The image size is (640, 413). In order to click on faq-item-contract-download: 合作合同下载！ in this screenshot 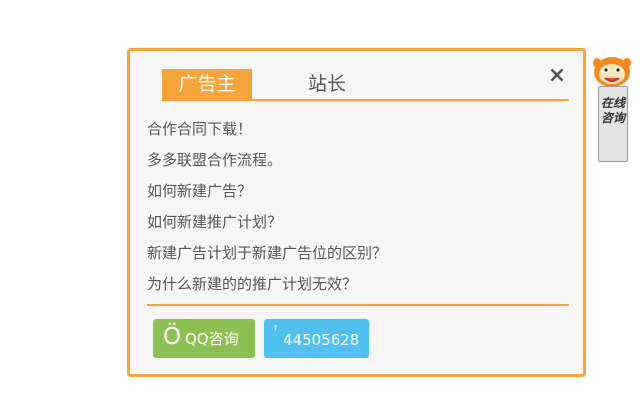, I will do `click(357, 134)`.